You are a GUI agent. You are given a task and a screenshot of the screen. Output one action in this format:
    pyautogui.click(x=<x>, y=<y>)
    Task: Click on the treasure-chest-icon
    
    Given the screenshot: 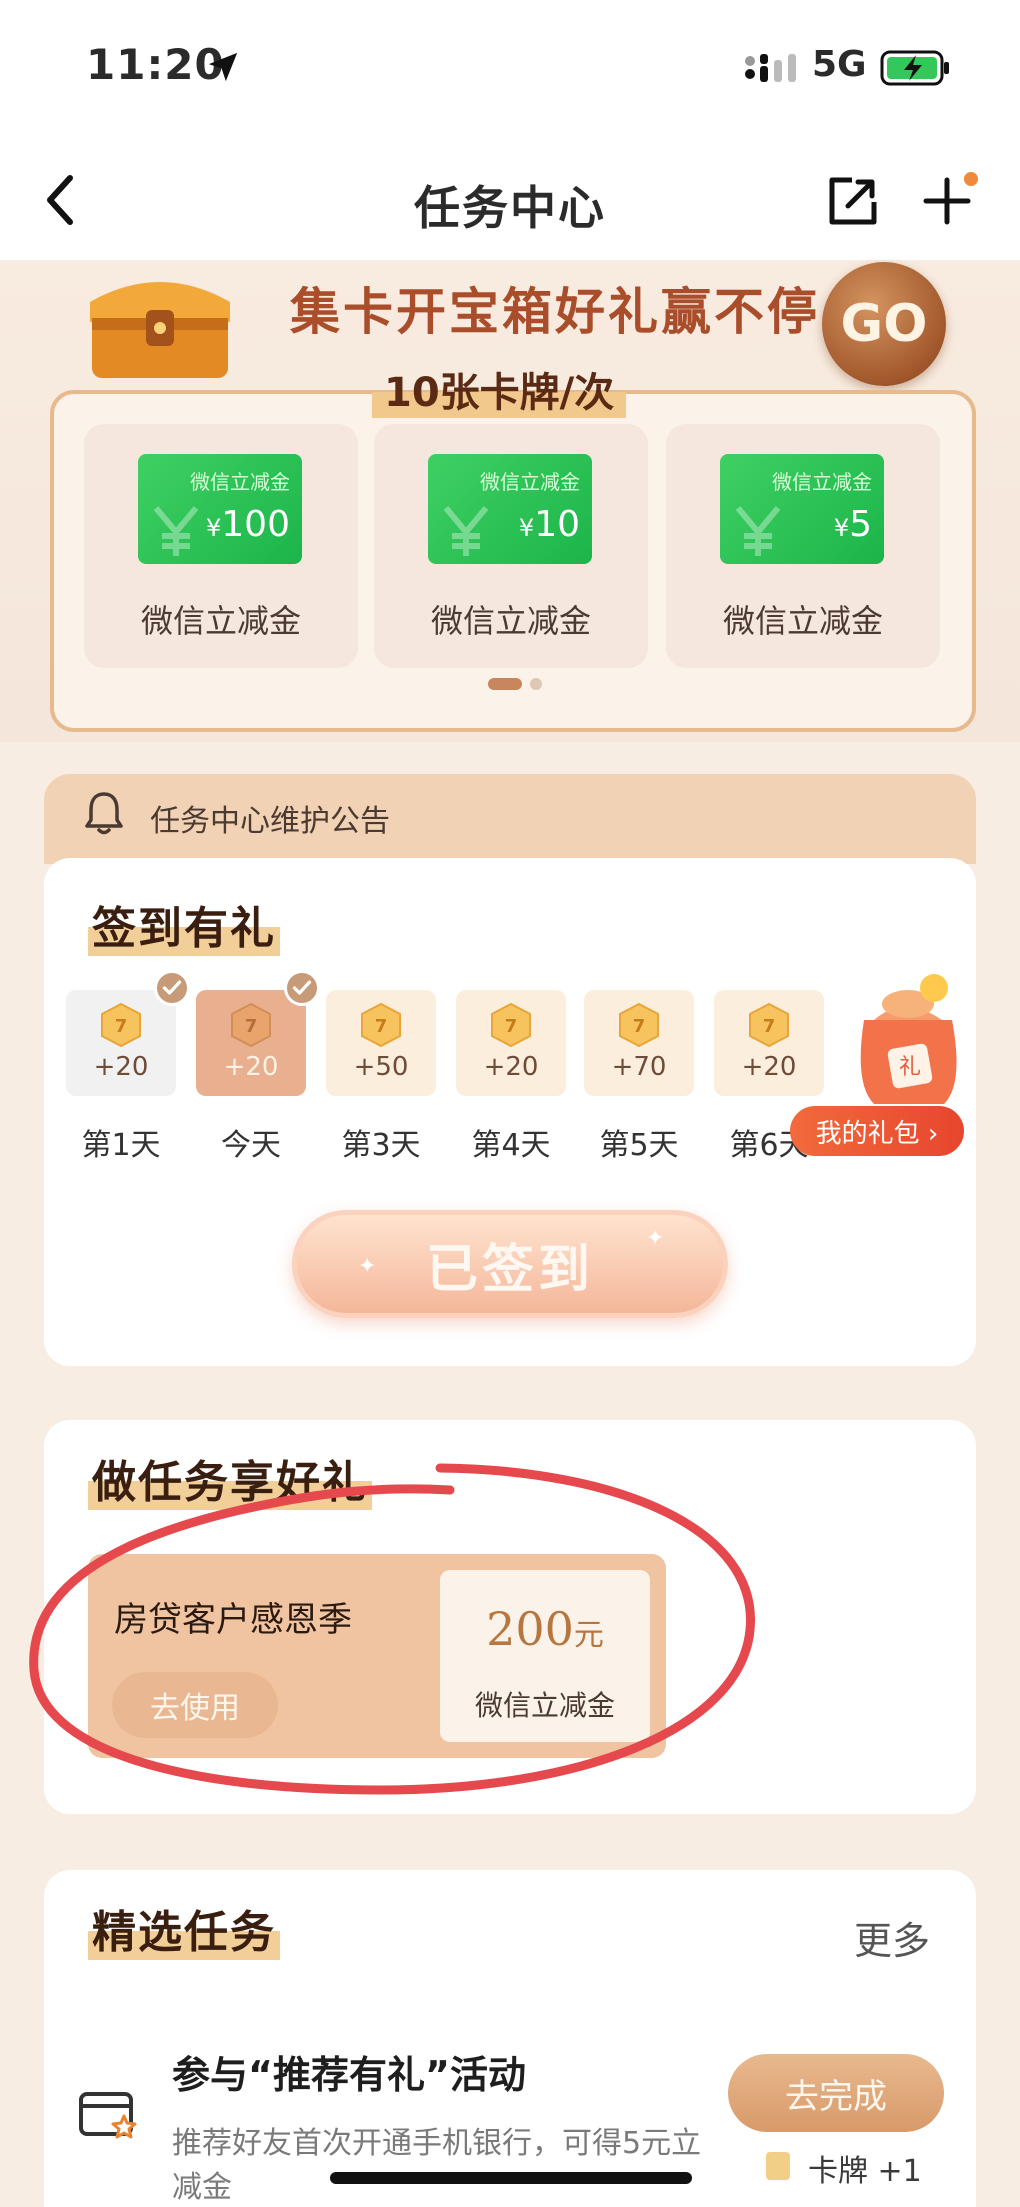 What is the action you would take?
    pyautogui.click(x=160, y=330)
    